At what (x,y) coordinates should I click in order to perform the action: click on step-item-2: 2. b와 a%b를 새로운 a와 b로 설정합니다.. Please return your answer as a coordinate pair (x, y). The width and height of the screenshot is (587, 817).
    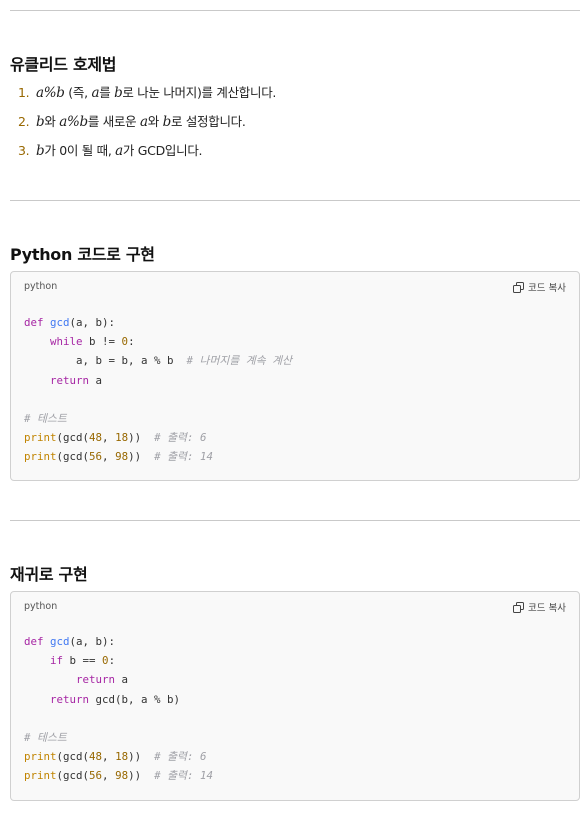
    Looking at the image, I should click on (132, 120).